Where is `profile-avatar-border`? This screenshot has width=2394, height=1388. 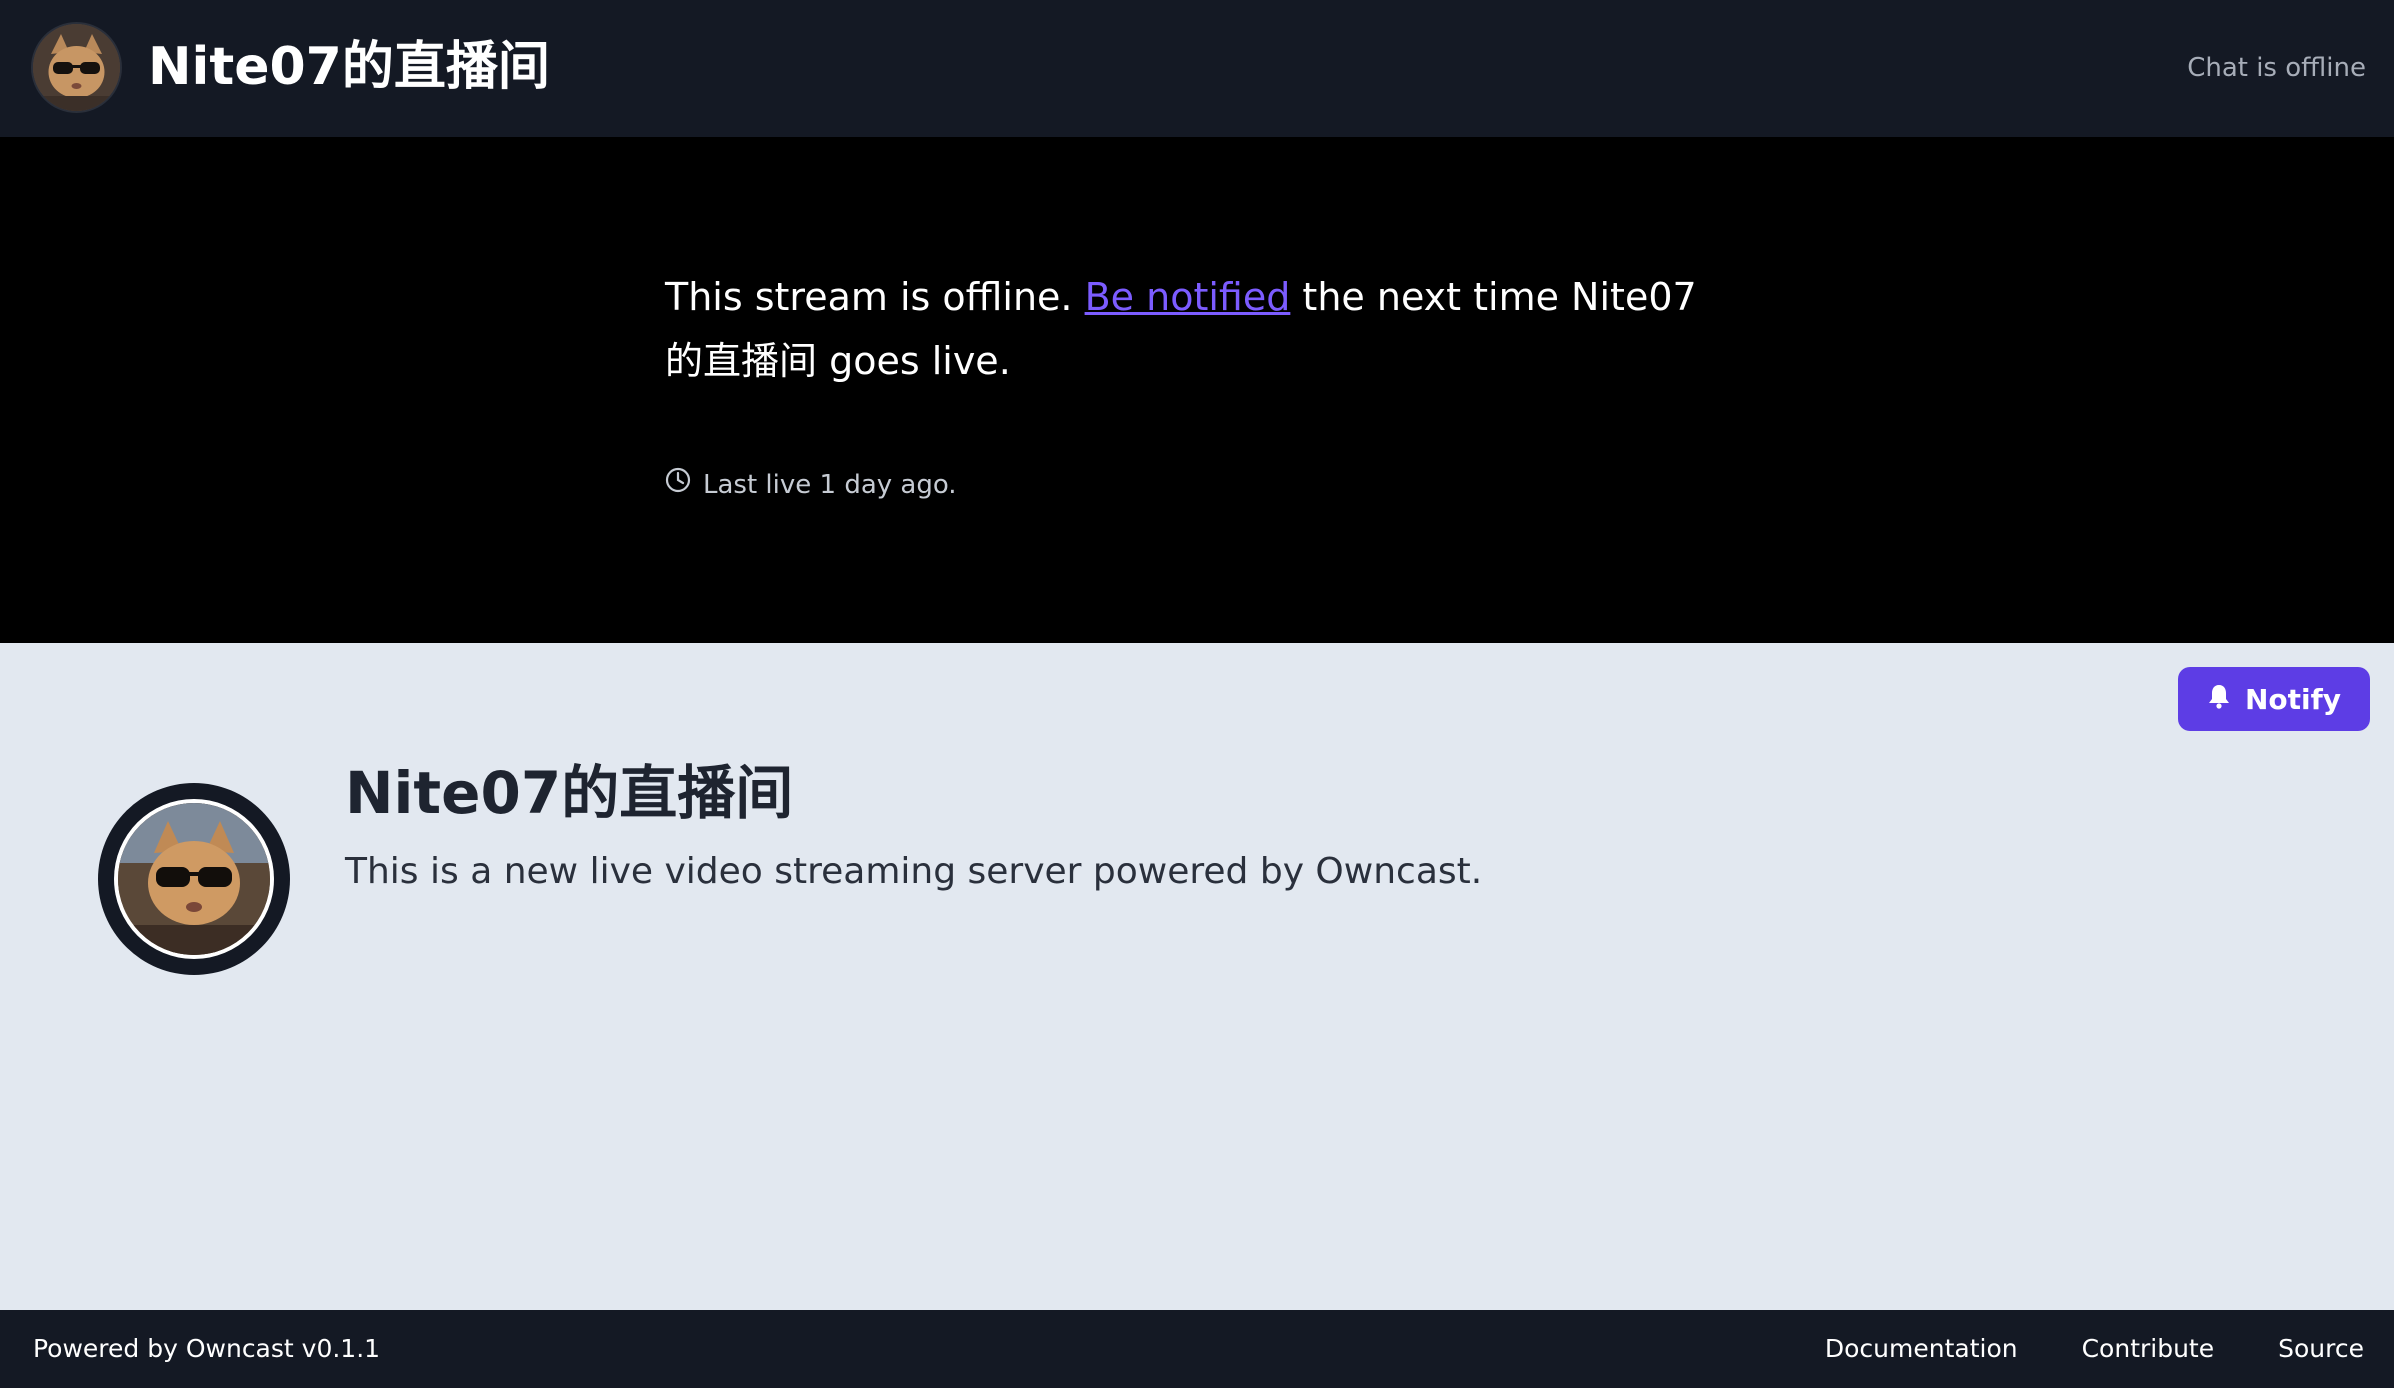 profile-avatar-border is located at coordinates (194, 879).